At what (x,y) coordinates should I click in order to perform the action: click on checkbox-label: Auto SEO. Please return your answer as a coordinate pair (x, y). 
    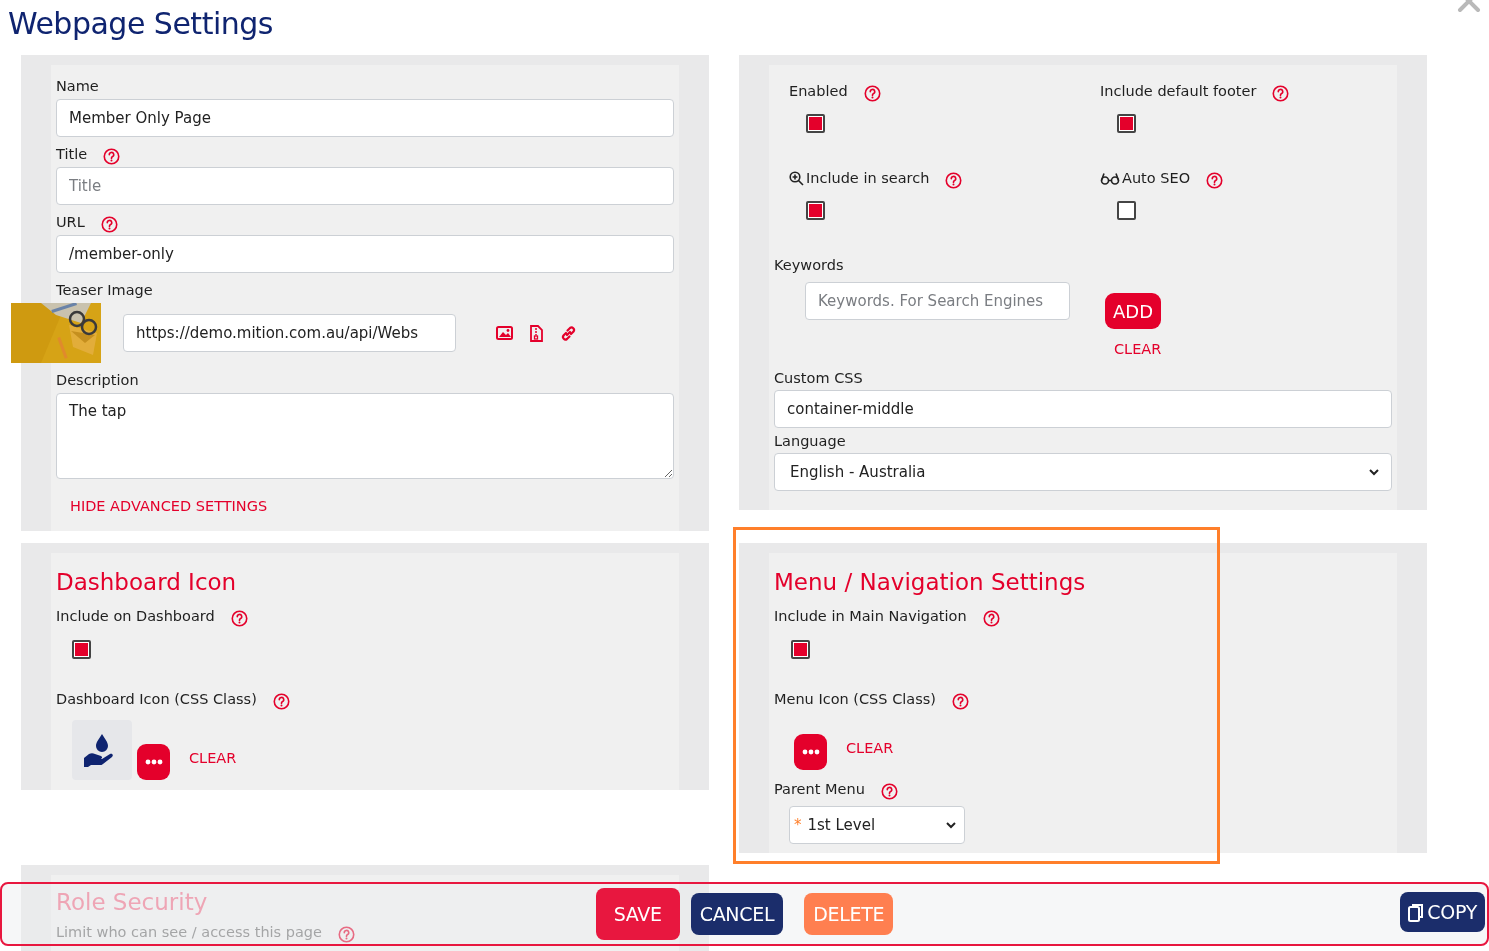
    Looking at the image, I should click on (1156, 178).